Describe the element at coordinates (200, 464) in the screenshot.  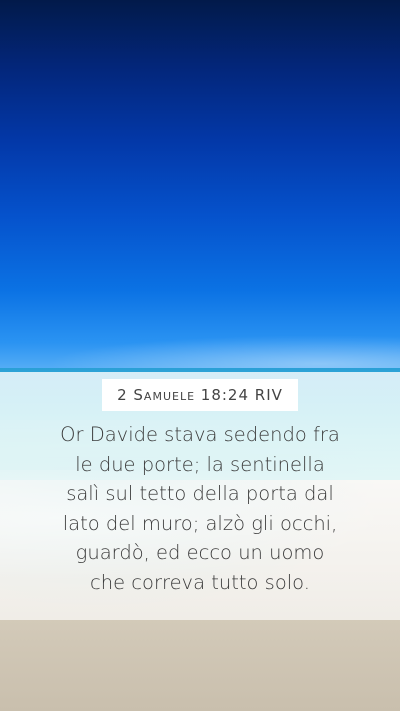
I see `verse-line: le due porte; la sentinella` at that location.